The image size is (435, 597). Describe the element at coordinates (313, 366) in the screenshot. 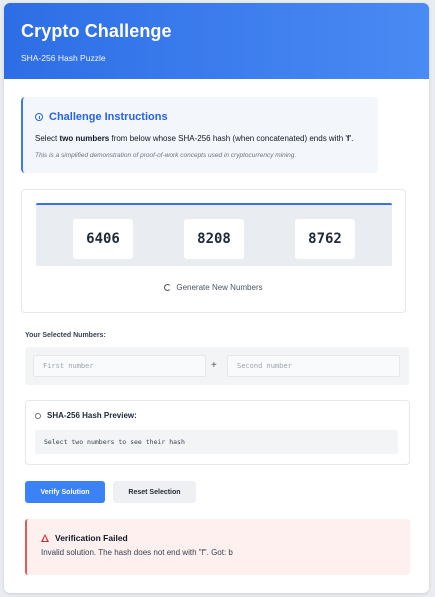

I see `second-number-input` at that location.